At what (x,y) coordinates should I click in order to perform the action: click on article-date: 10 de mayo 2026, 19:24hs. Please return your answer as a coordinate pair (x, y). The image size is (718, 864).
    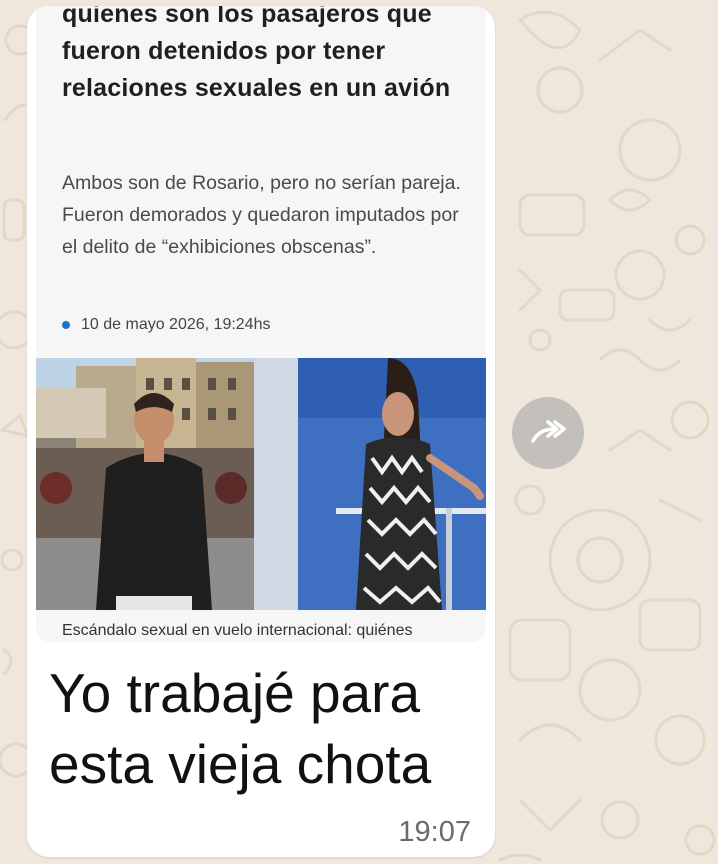
    Looking at the image, I should click on (166, 325).